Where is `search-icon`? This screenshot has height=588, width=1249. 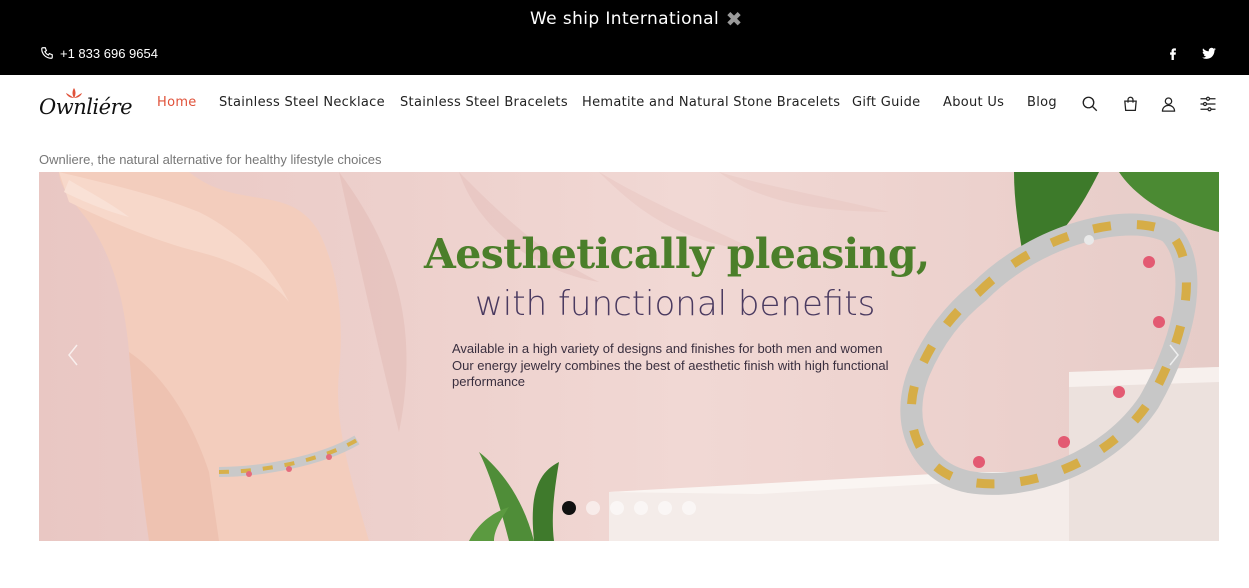 search-icon is located at coordinates (1090, 104).